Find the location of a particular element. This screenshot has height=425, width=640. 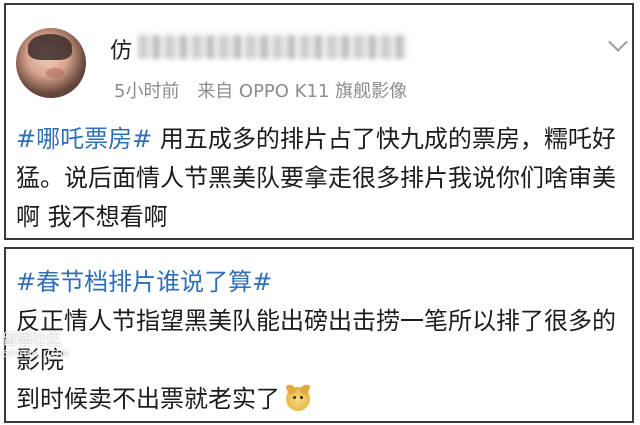

watermark-url: 6PARK.COM is located at coordinates (36, 354).